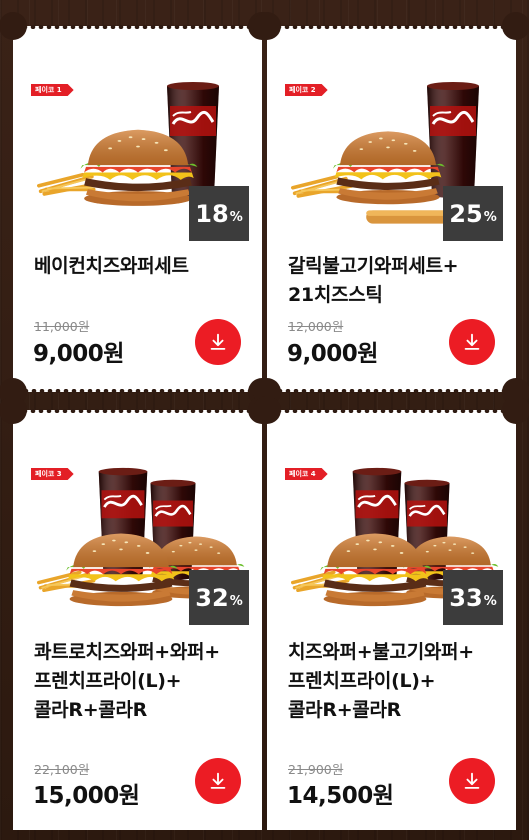 The width and height of the screenshot is (529, 840). I want to click on sale-price: 15,000원, so click(86, 796).